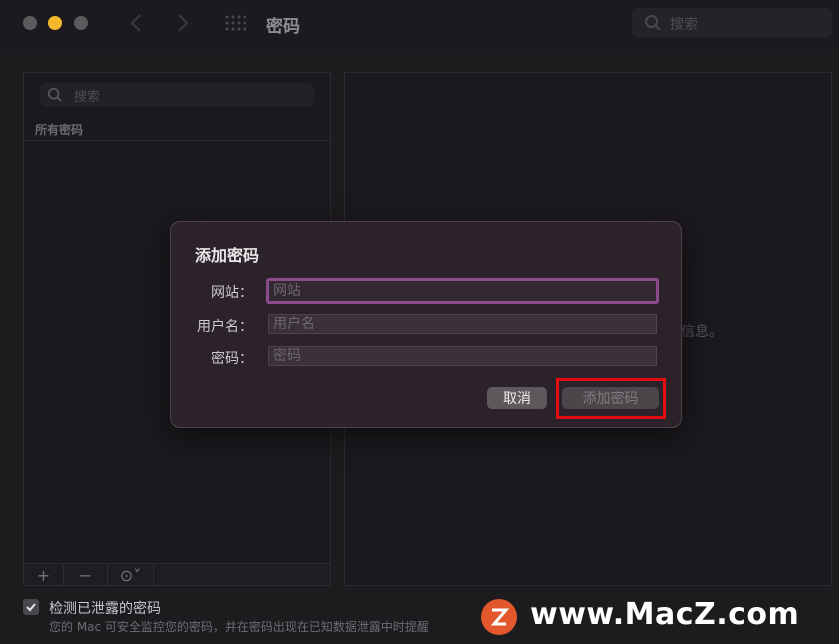 Image resolution: width=839 pixels, height=644 pixels. Describe the element at coordinates (232, 359) in the screenshot. I see `password-label: 密码：` at that location.